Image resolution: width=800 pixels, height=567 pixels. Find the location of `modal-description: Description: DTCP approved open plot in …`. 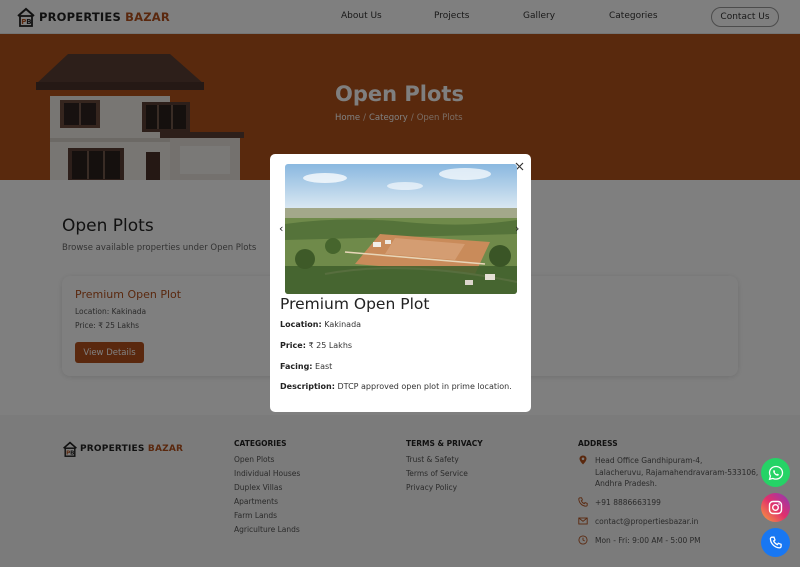

modal-description: Description: DTCP approved open plot in … is located at coordinates (396, 386).